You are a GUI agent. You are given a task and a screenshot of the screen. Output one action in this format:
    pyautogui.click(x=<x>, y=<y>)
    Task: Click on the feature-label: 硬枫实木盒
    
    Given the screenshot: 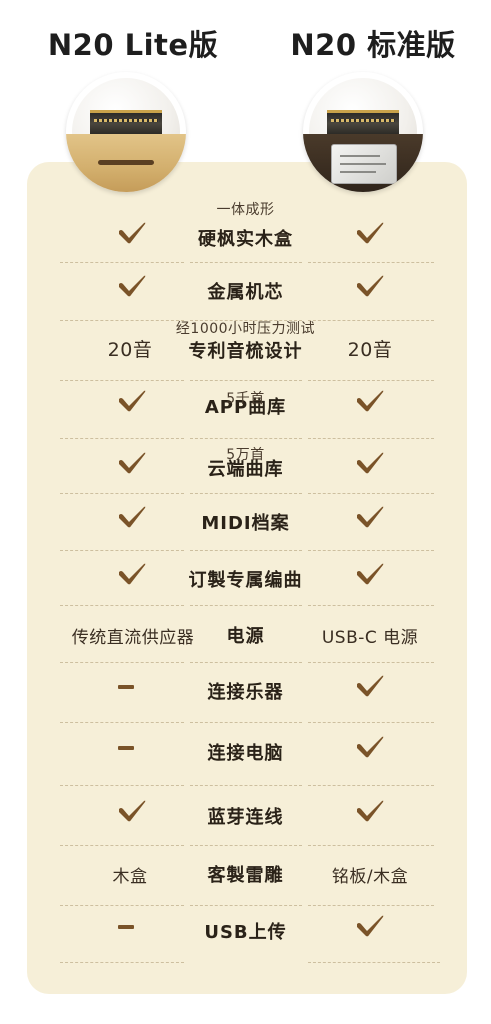 What is the action you would take?
    pyautogui.click(x=245, y=239)
    